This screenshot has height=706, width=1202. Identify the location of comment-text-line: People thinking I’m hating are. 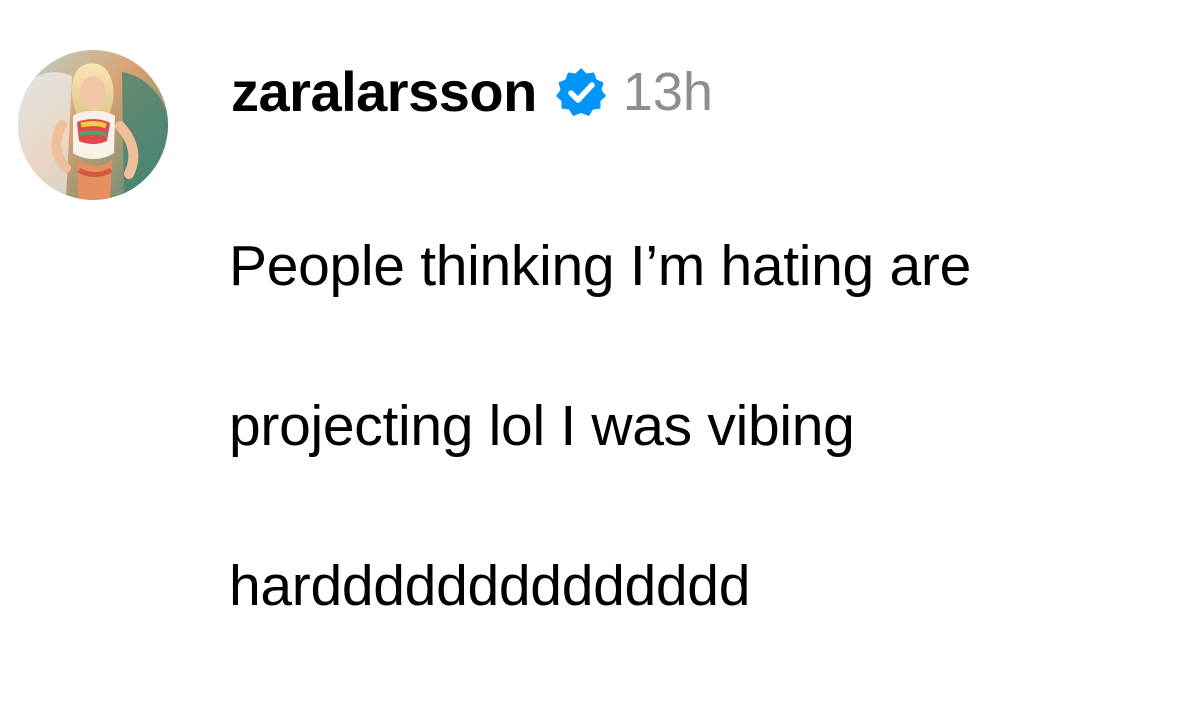
(600, 266).